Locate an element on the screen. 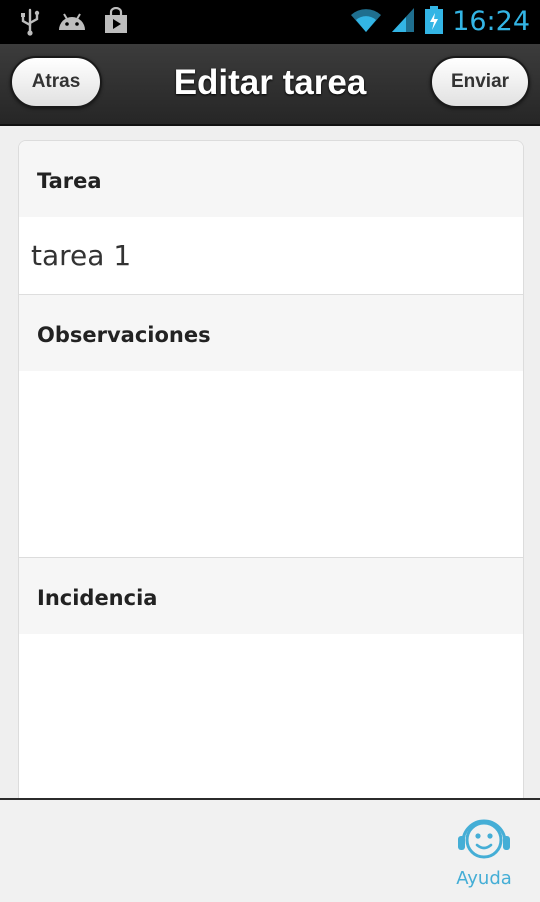 This screenshot has width=540, height=902. usb-icon is located at coordinates (30, 23).